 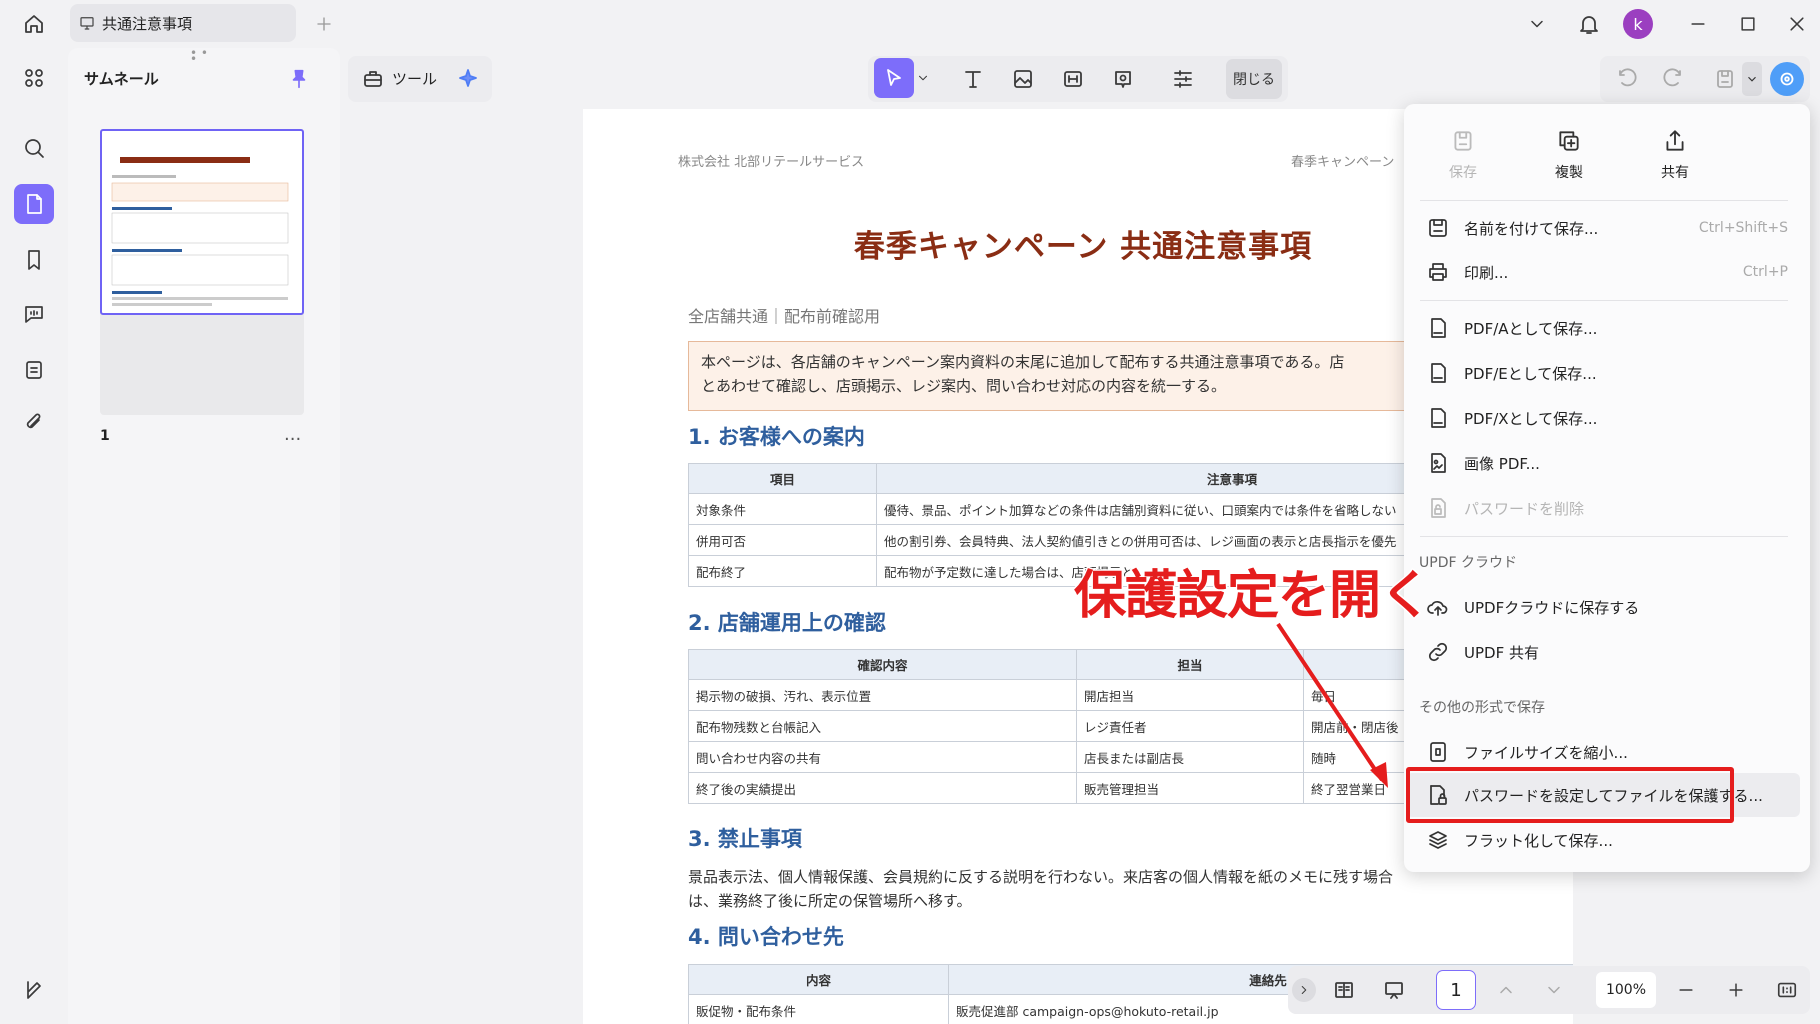 I want to click on home-icon, so click(x=34, y=24).